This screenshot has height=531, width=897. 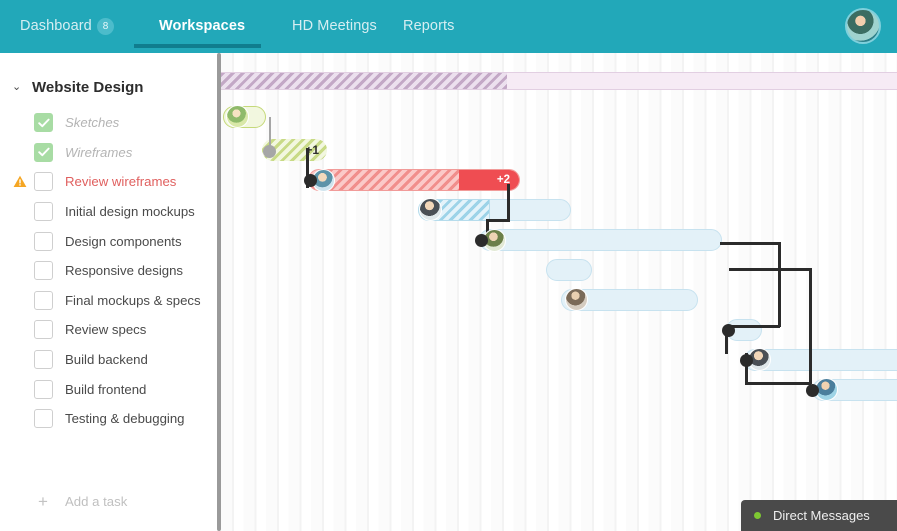 I want to click on user-avatar, so click(x=863, y=26).